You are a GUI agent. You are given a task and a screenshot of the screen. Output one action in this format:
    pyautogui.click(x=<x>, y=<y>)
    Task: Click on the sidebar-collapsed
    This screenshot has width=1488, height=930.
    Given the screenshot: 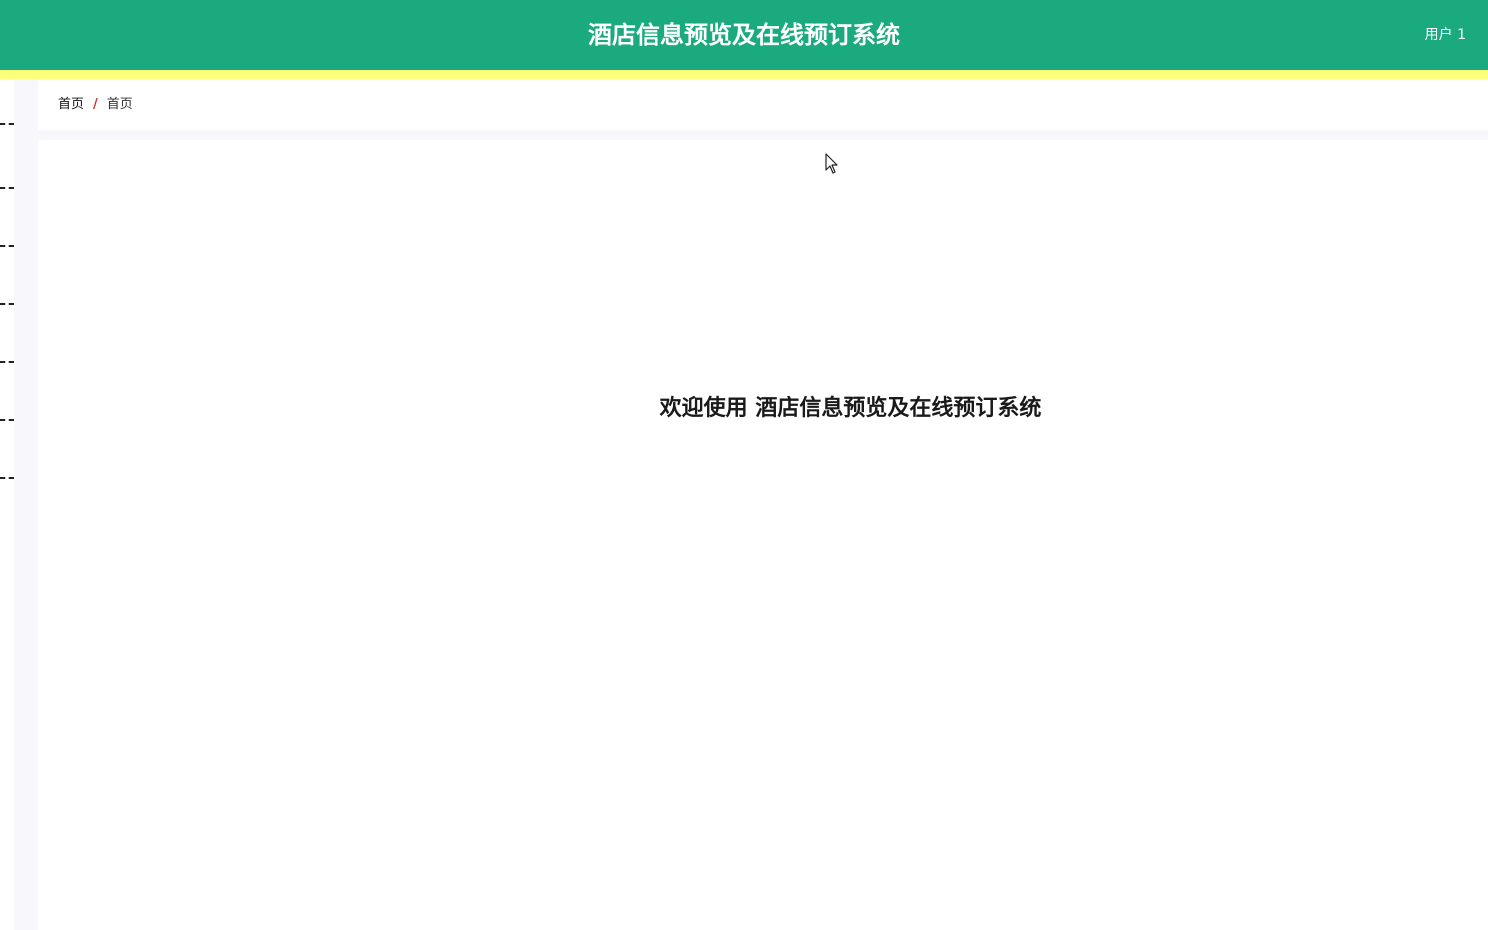 What is the action you would take?
    pyautogui.click(x=7, y=504)
    